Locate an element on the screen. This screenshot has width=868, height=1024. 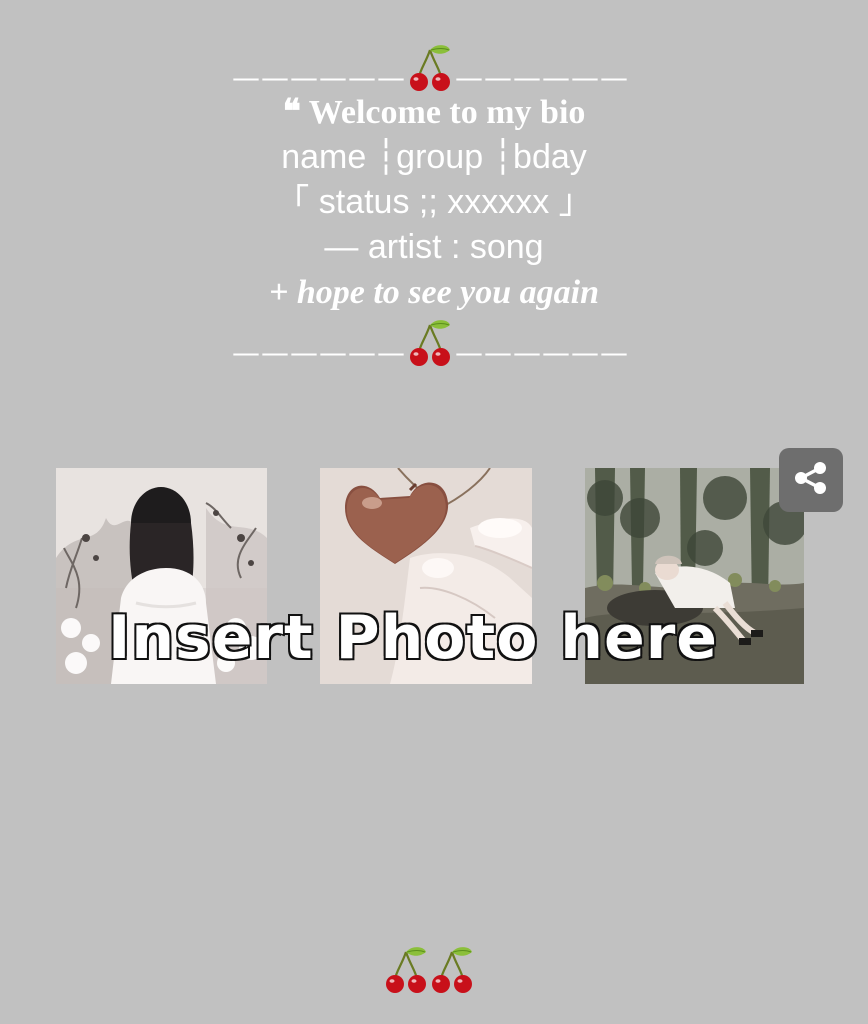
status-line: 「 status ;; xxxxxx 」 is located at coordinates (434, 202).